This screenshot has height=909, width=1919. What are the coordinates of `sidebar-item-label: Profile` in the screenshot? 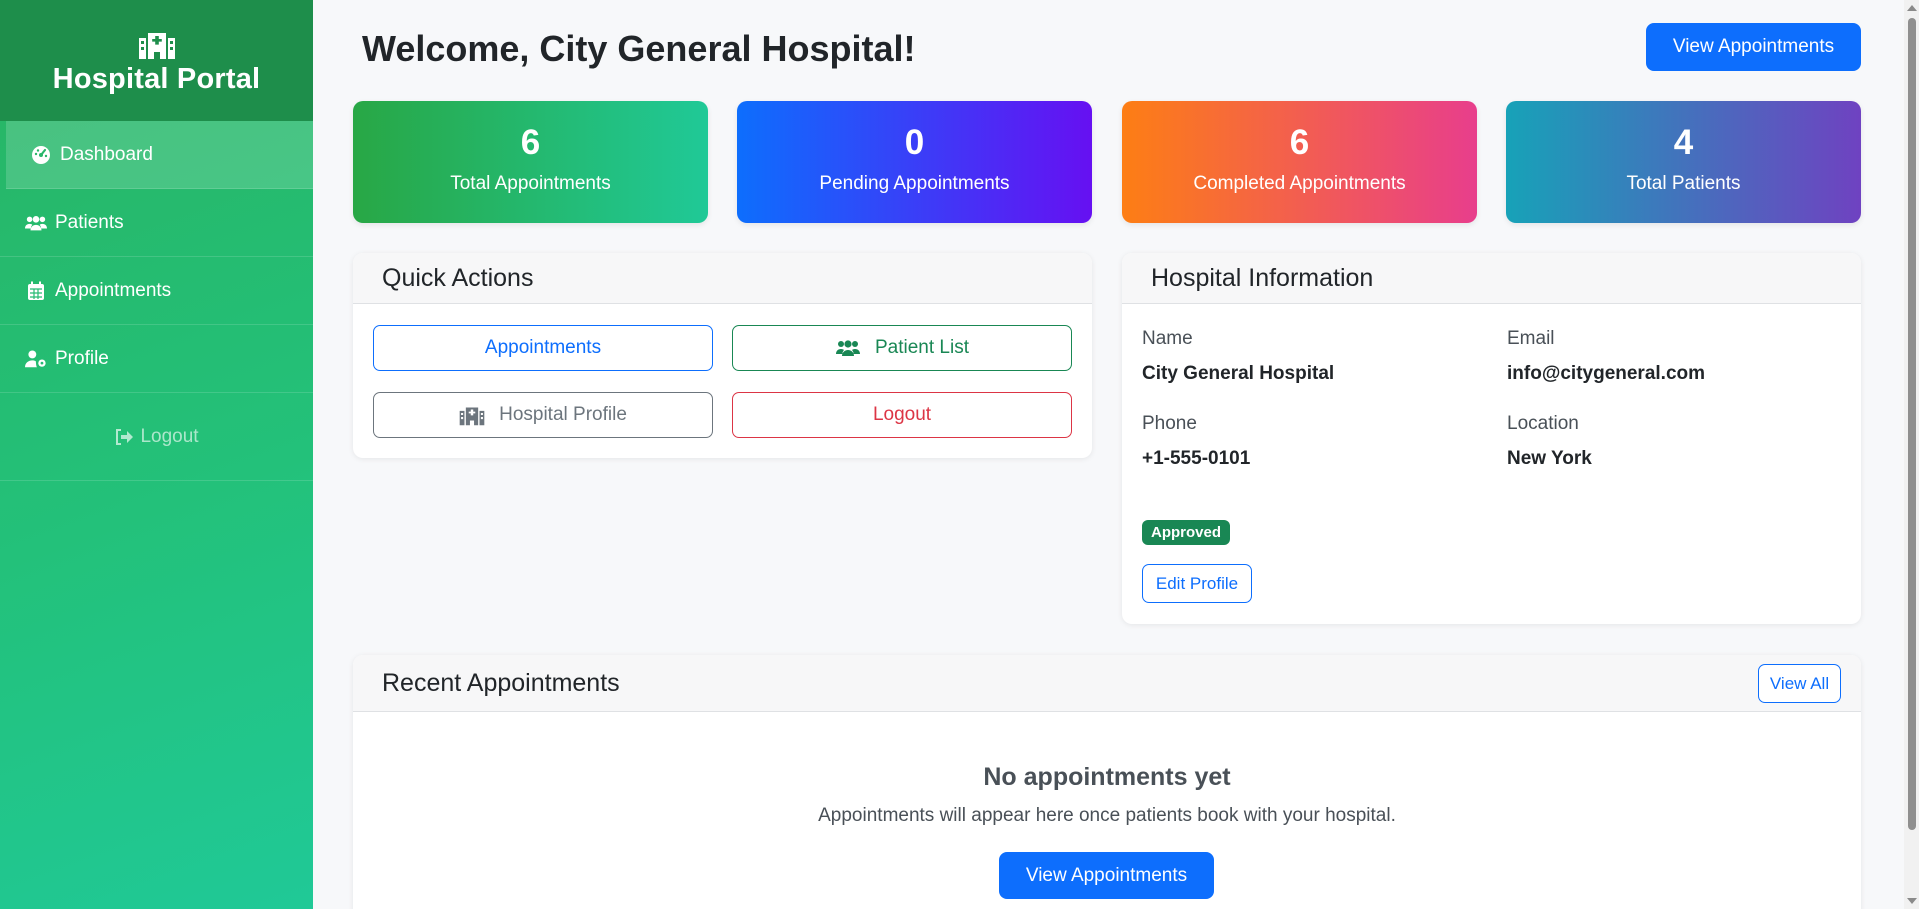 It's located at (82, 358).